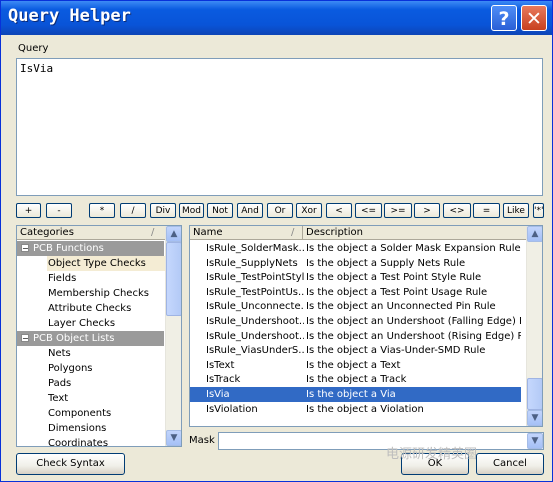 This screenshot has height=482, width=553. Describe the element at coordinates (250, 210) in the screenshot. I see `operator-button: And` at that location.